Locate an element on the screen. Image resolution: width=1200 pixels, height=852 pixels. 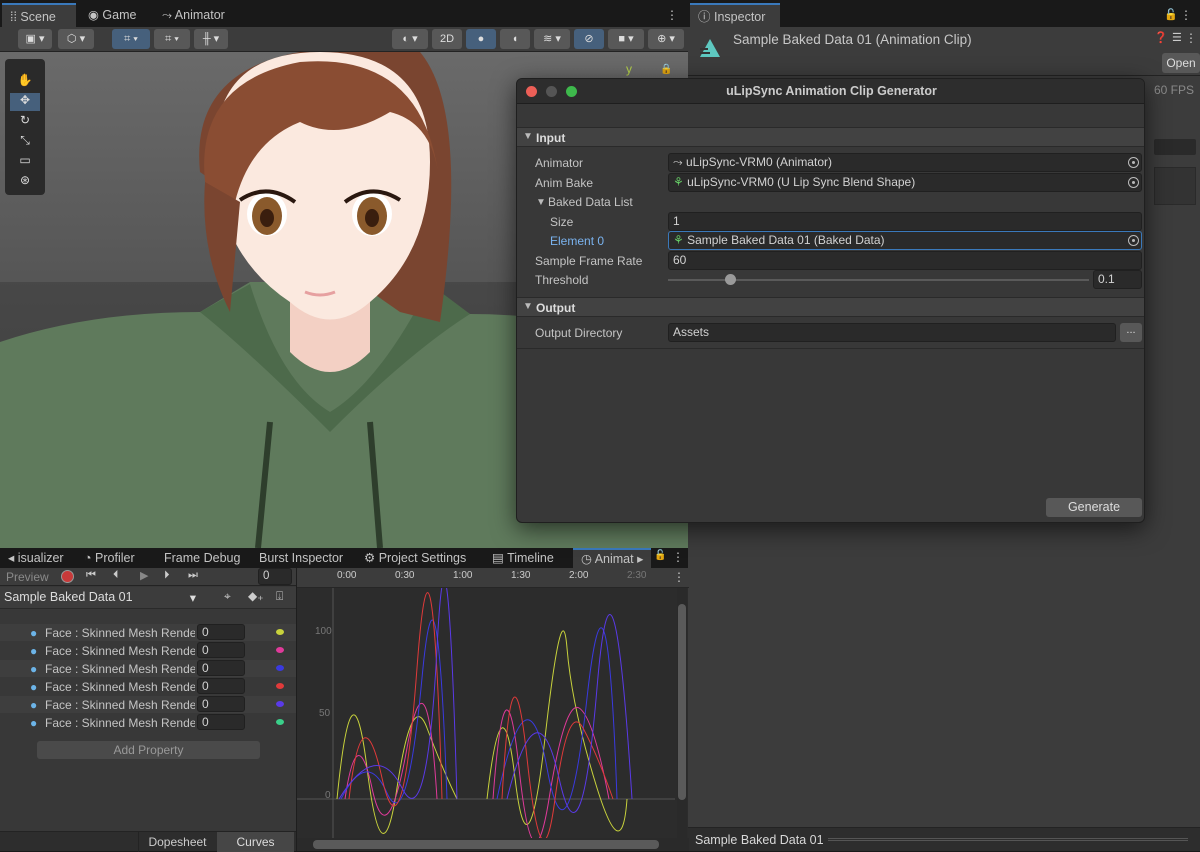
audio-button: ◖ is located at coordinates (515, 39).